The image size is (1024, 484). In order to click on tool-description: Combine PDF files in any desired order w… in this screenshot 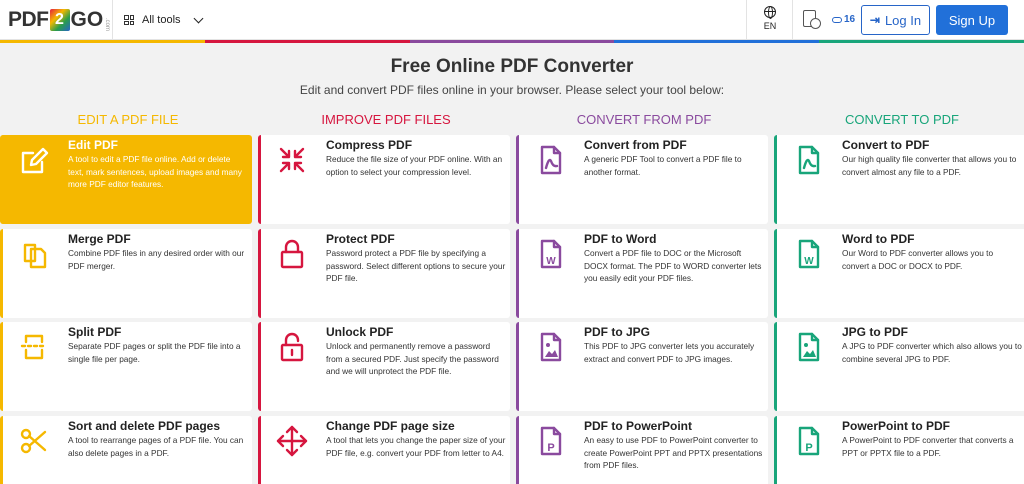, I will do `click(156, 259)`.